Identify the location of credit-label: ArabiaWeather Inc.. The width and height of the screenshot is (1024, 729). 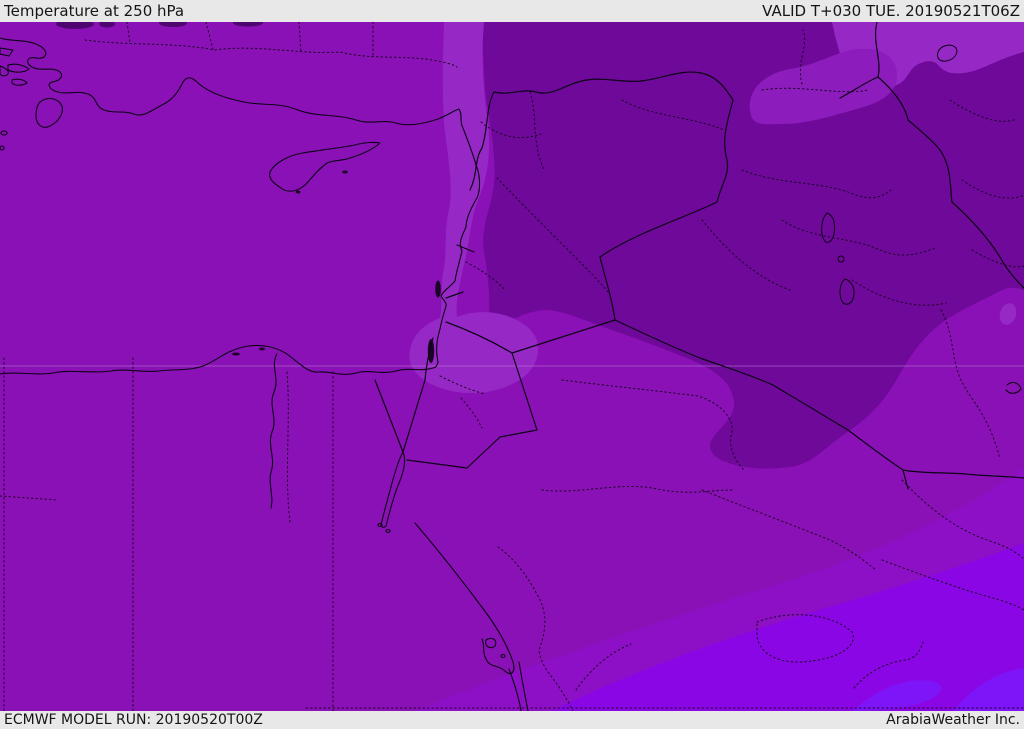
(953, 720).